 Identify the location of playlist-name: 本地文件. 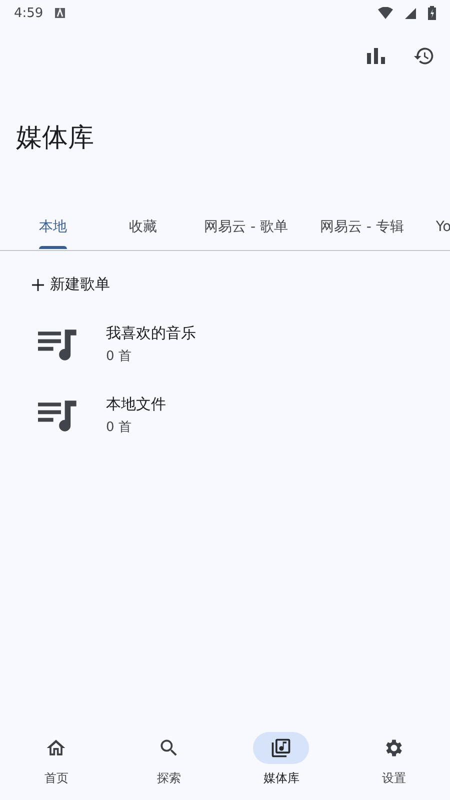
(136, 404).